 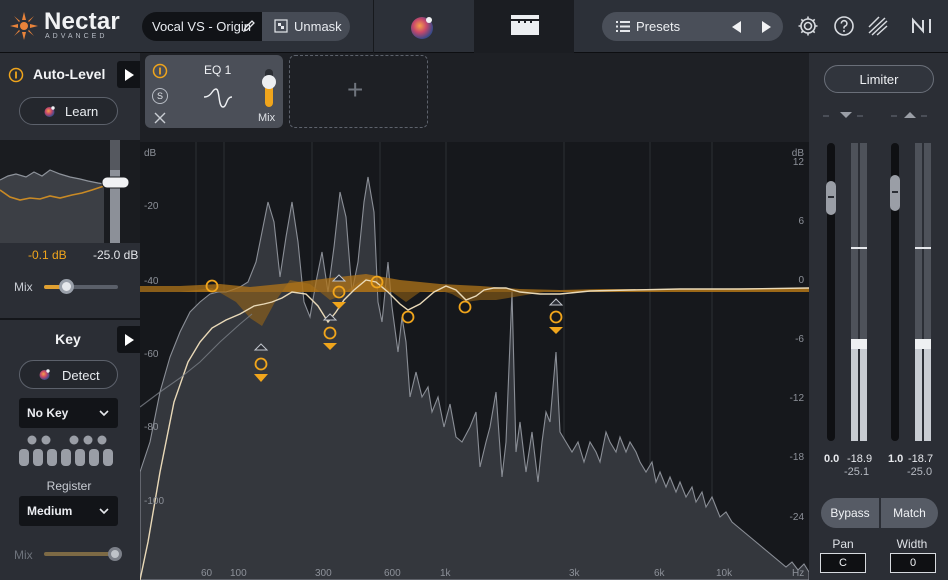 I want to click on pencil-icon, so click(x=249, y=26).